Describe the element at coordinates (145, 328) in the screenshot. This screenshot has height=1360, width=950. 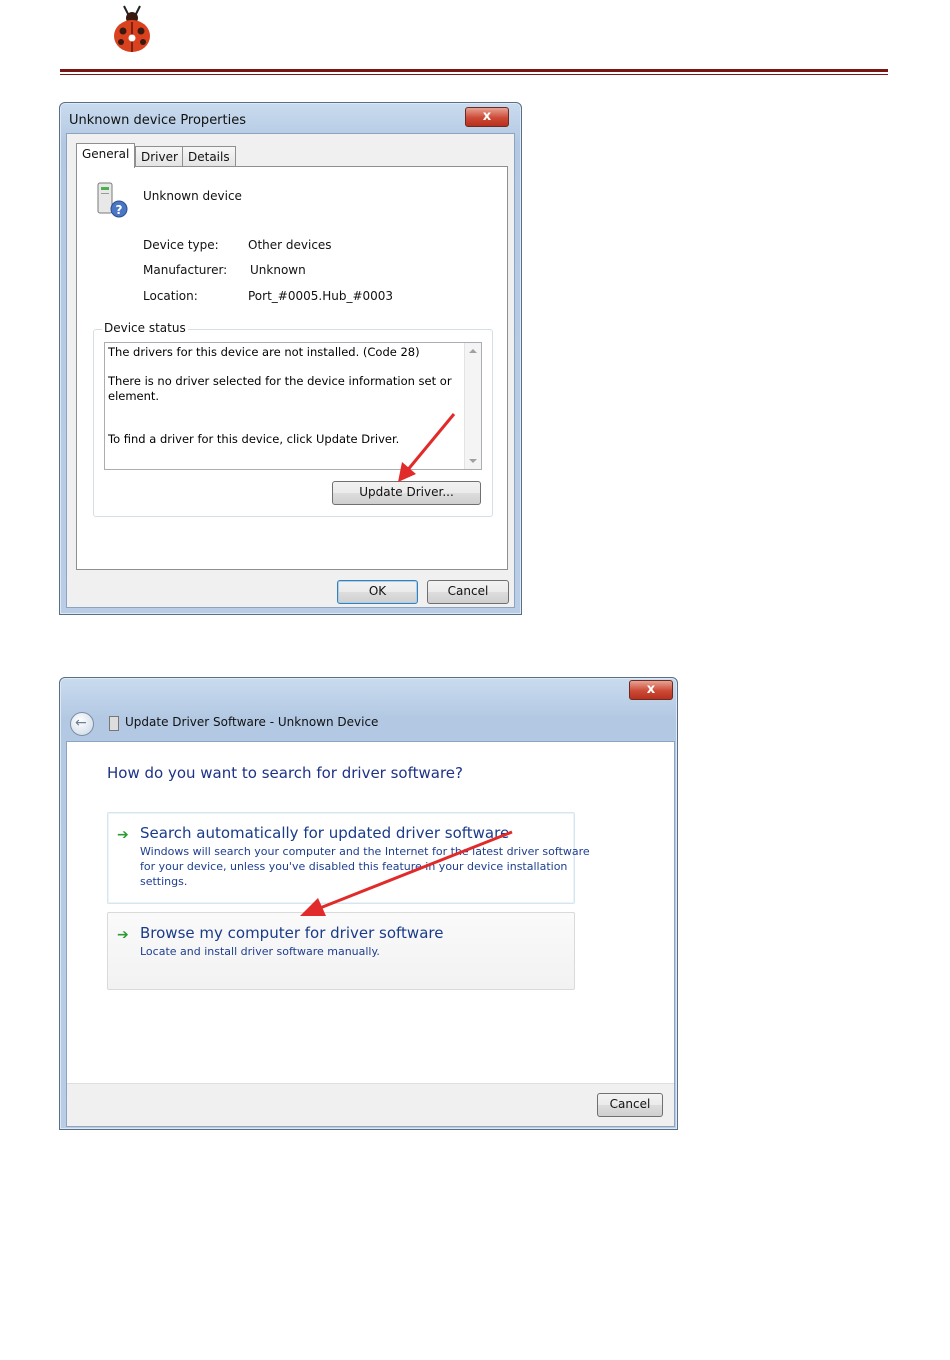
I see `device-status-title: Device status` at that location.